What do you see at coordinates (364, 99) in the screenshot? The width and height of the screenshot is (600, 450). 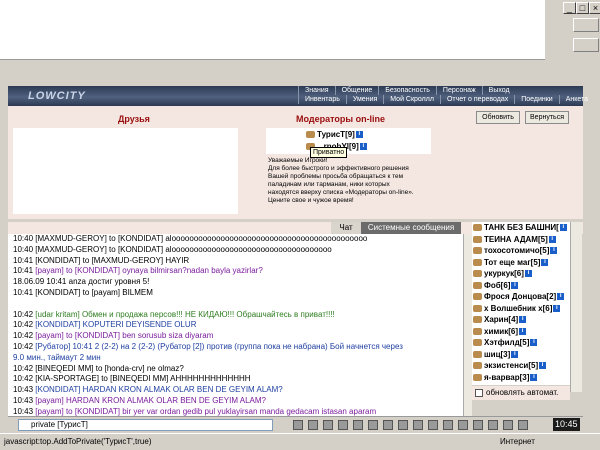 I see `nav-skills: Умения` at bounding box center [364, 99].